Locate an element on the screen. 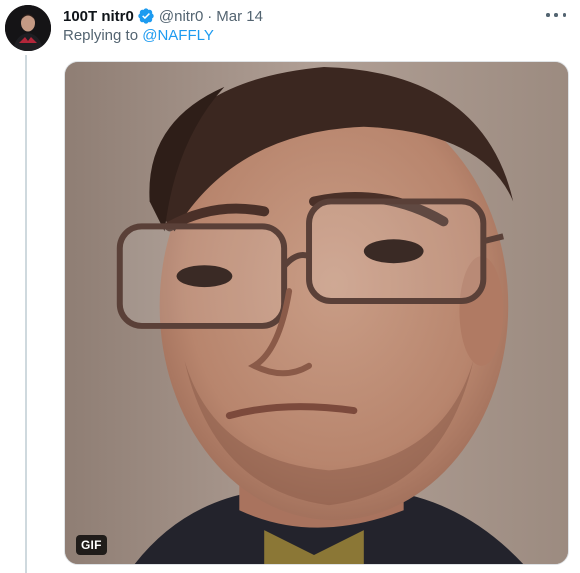  handle: @nitr0 is located at coordinates (181, 16).